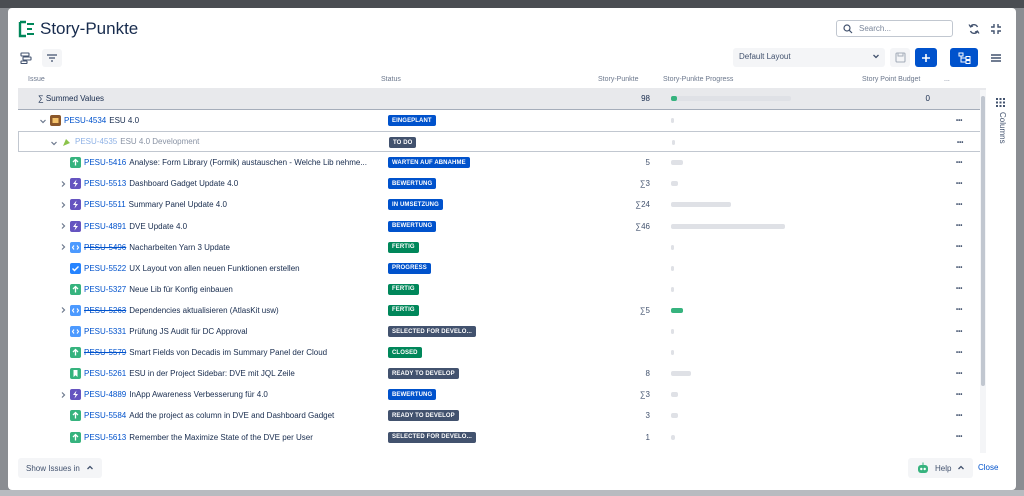  What do you see at coordinates (996, 29) in the screenshot?
I see `minimize-button` at bounding box center [996, 29].